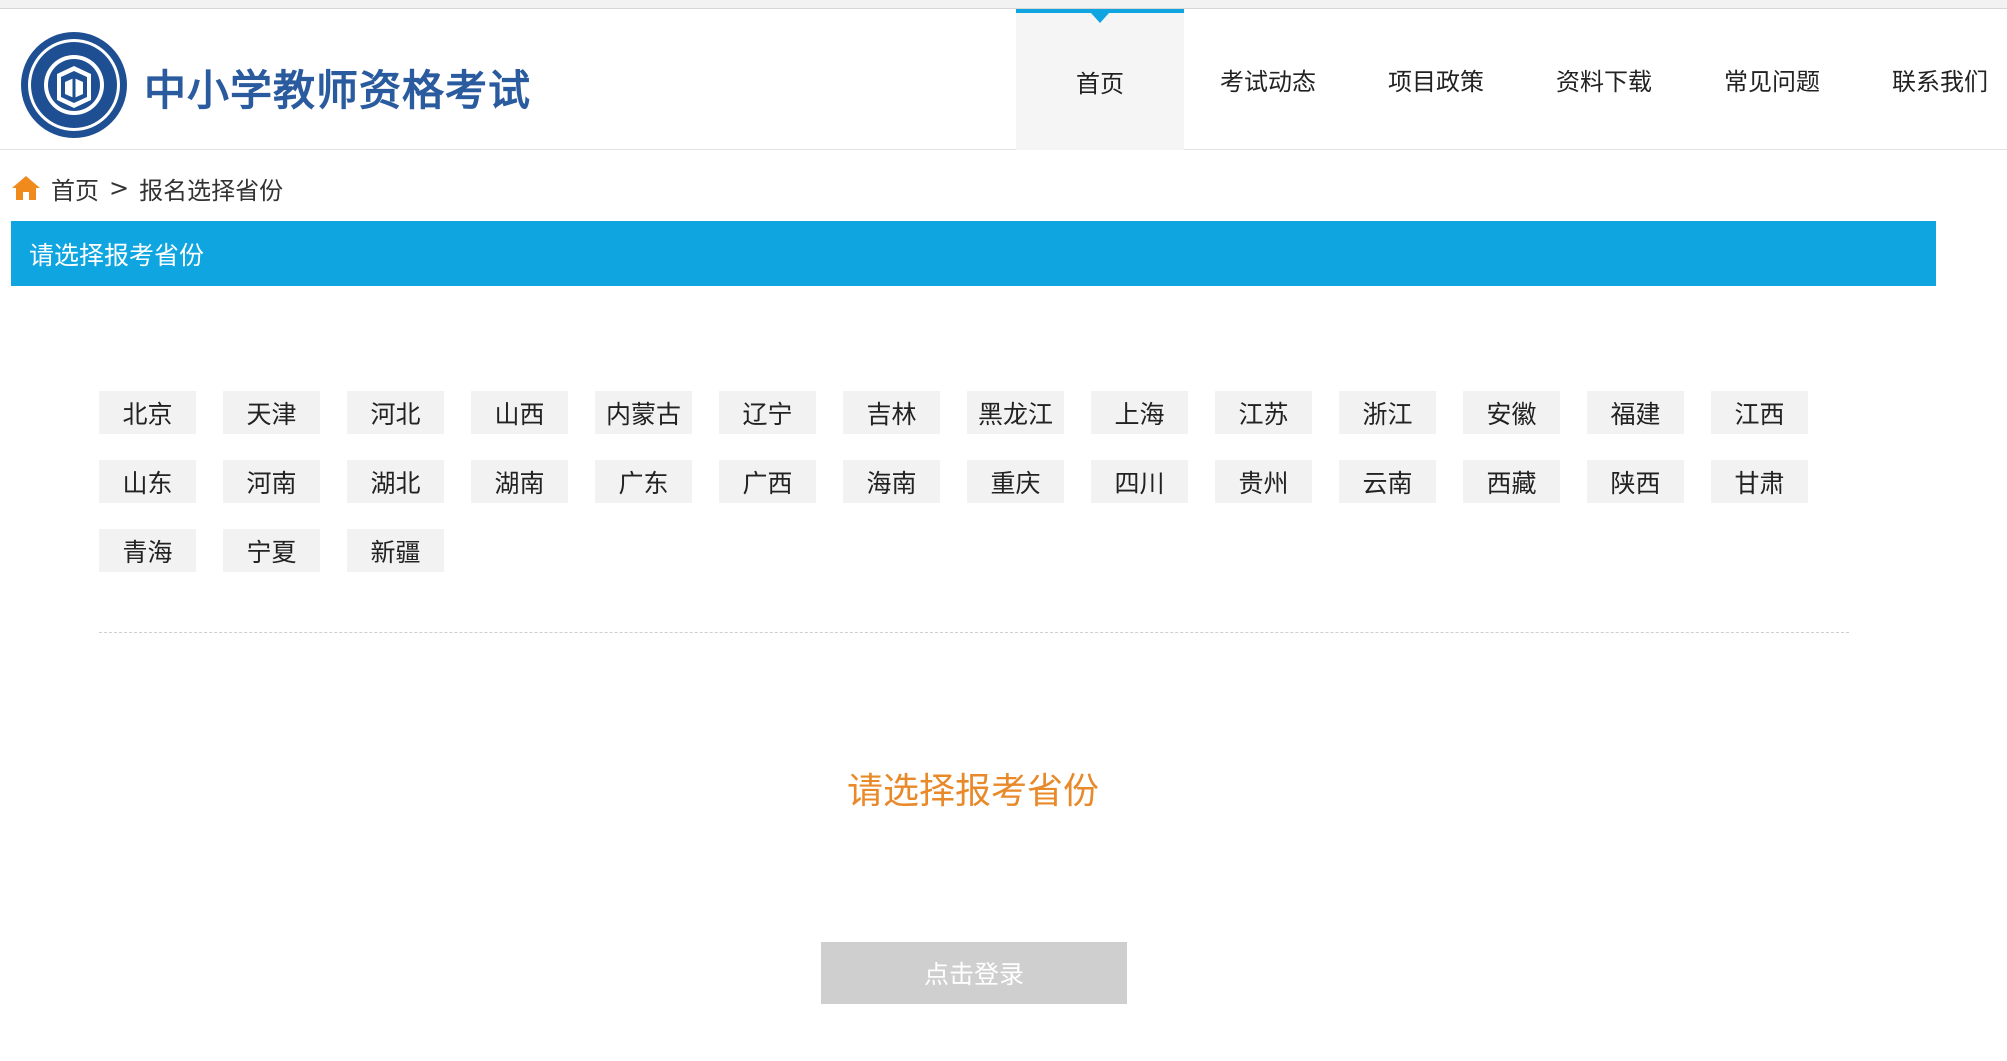 This screenshot has height=1061, width=2007. I want to click on breadcrumb: 首页 > 报名选择省份, so click(147, 188).